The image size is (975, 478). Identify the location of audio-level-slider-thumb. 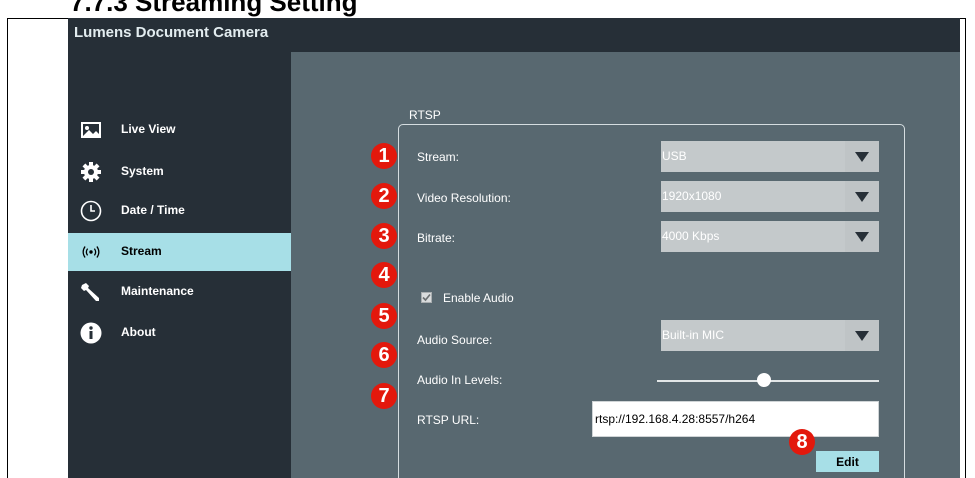
(763, 380).